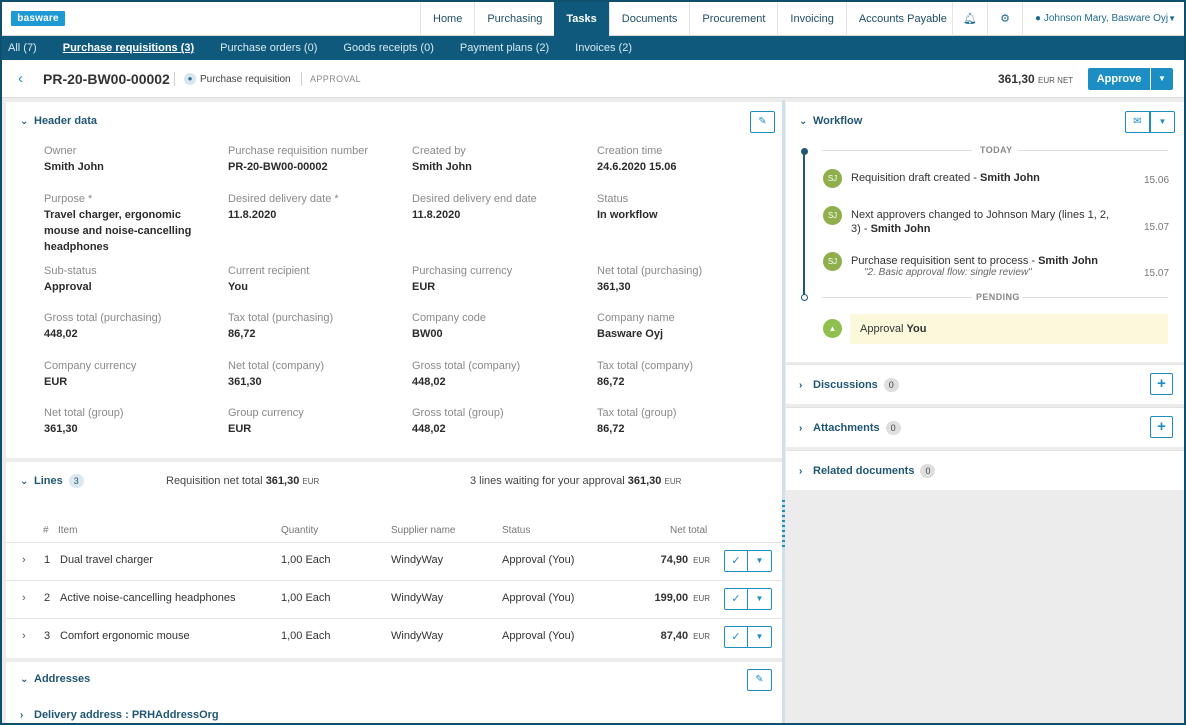  I want to click on header-field-label: Net total (company), so click(276, 366).